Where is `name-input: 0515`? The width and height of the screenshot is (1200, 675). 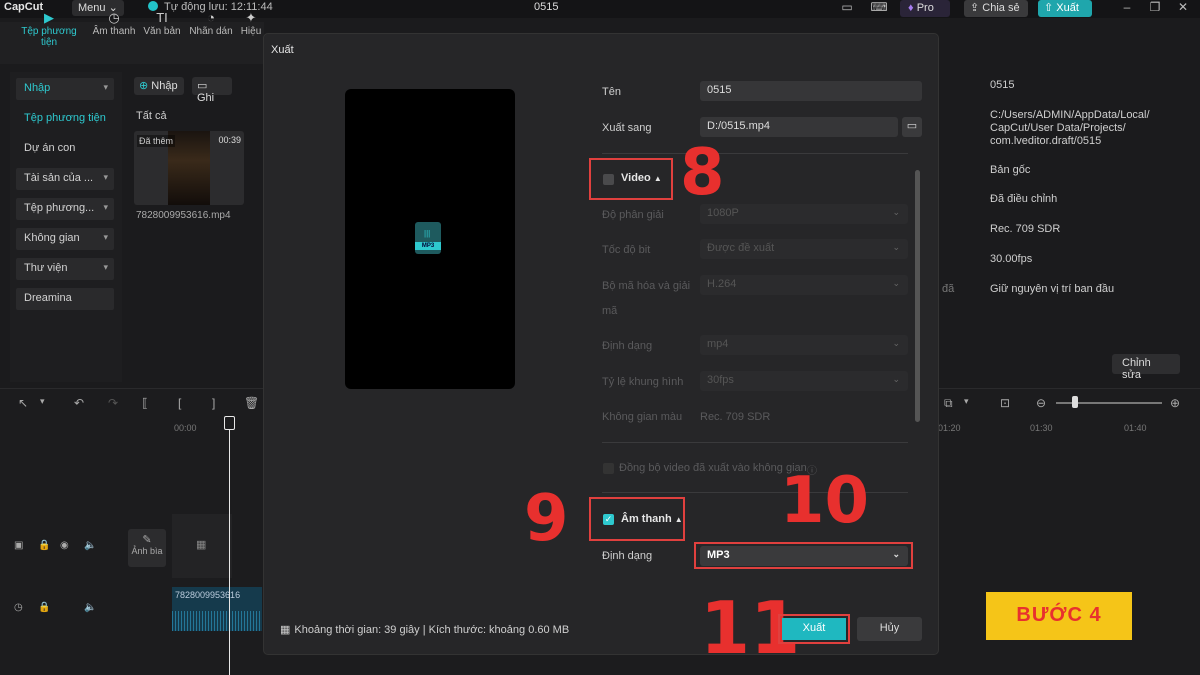 name-input: 0515 is located at coordinates (811, 91).